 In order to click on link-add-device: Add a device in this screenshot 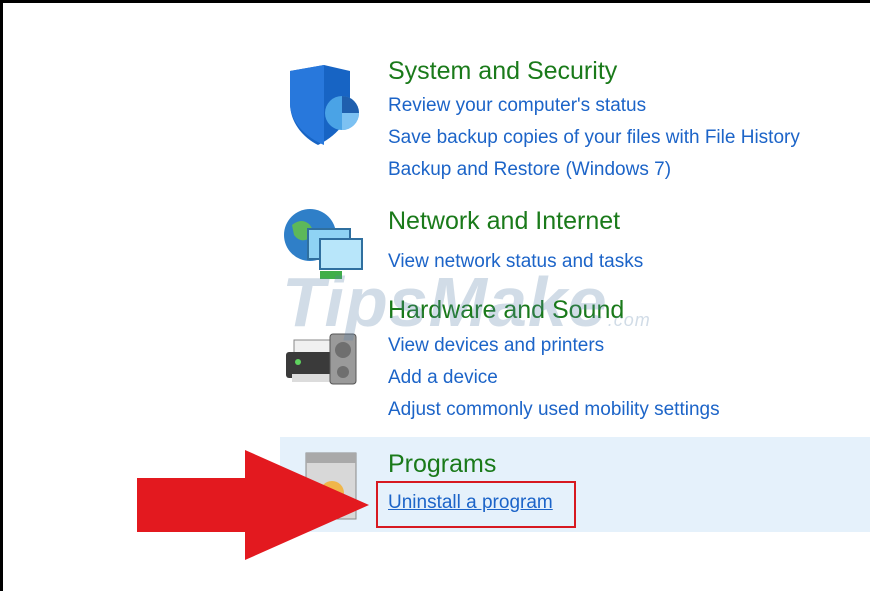, I will do `click(443, 378)`.